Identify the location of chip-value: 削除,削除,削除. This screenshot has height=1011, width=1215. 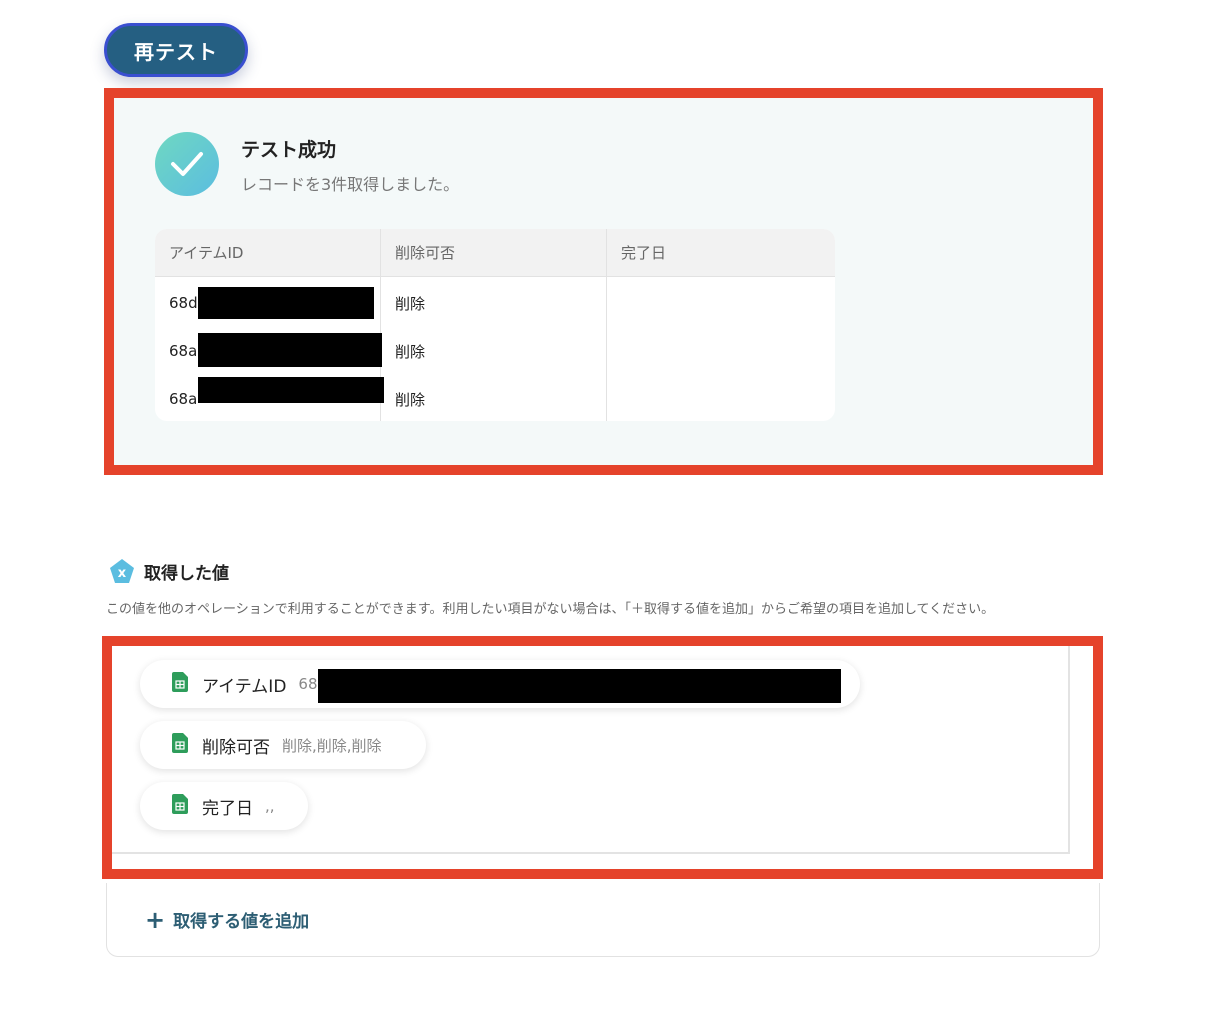
(332, 745).